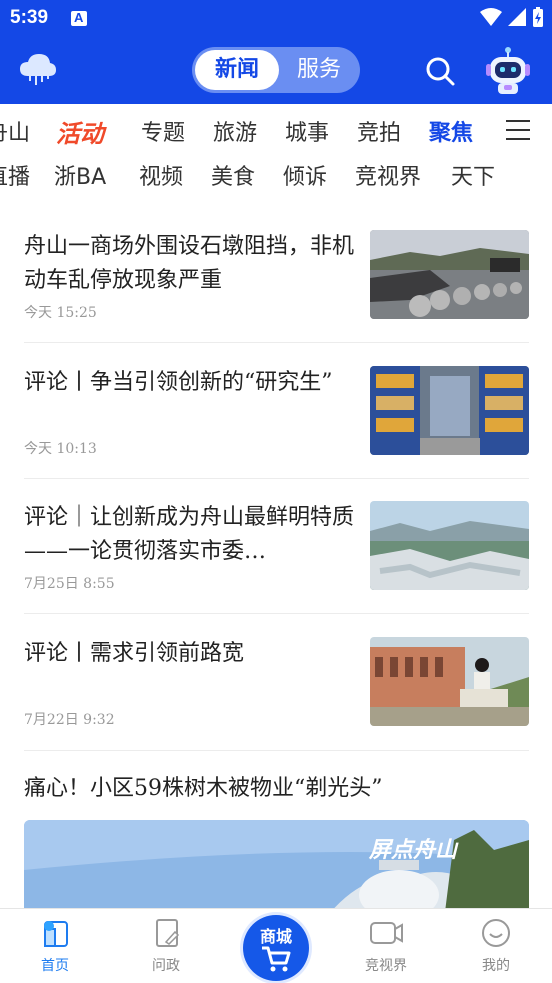 This screenshot has height=983, width=552. What do you see at coordinates (538, 17) in the screenshot?
I see `battery-icon` at bounding box center [538, 17].